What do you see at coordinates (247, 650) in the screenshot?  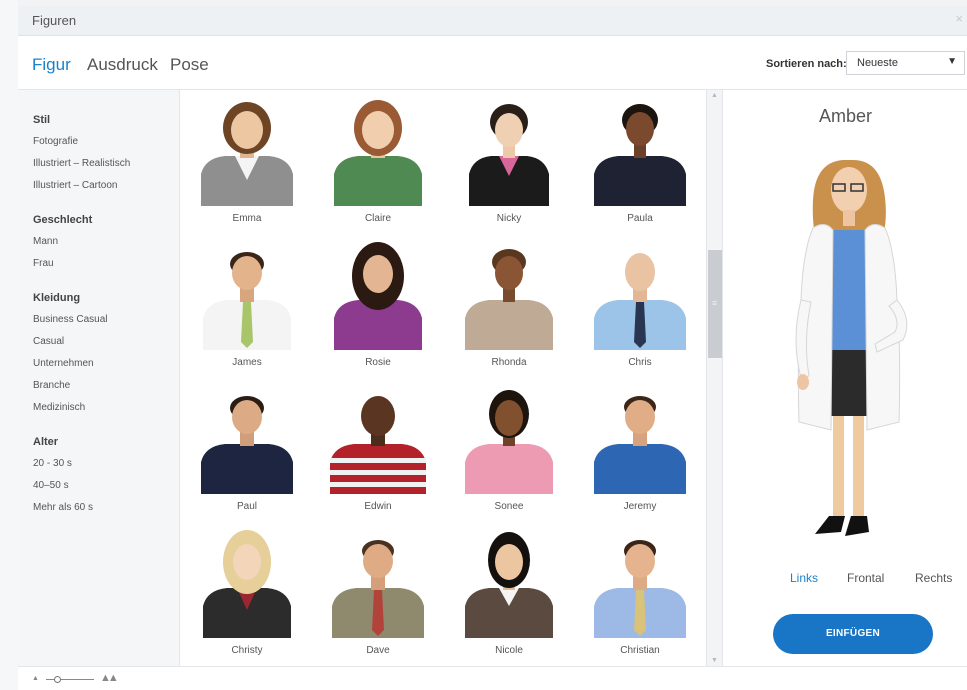 I see `character-name: Christy` at bounding box center [247, 650].